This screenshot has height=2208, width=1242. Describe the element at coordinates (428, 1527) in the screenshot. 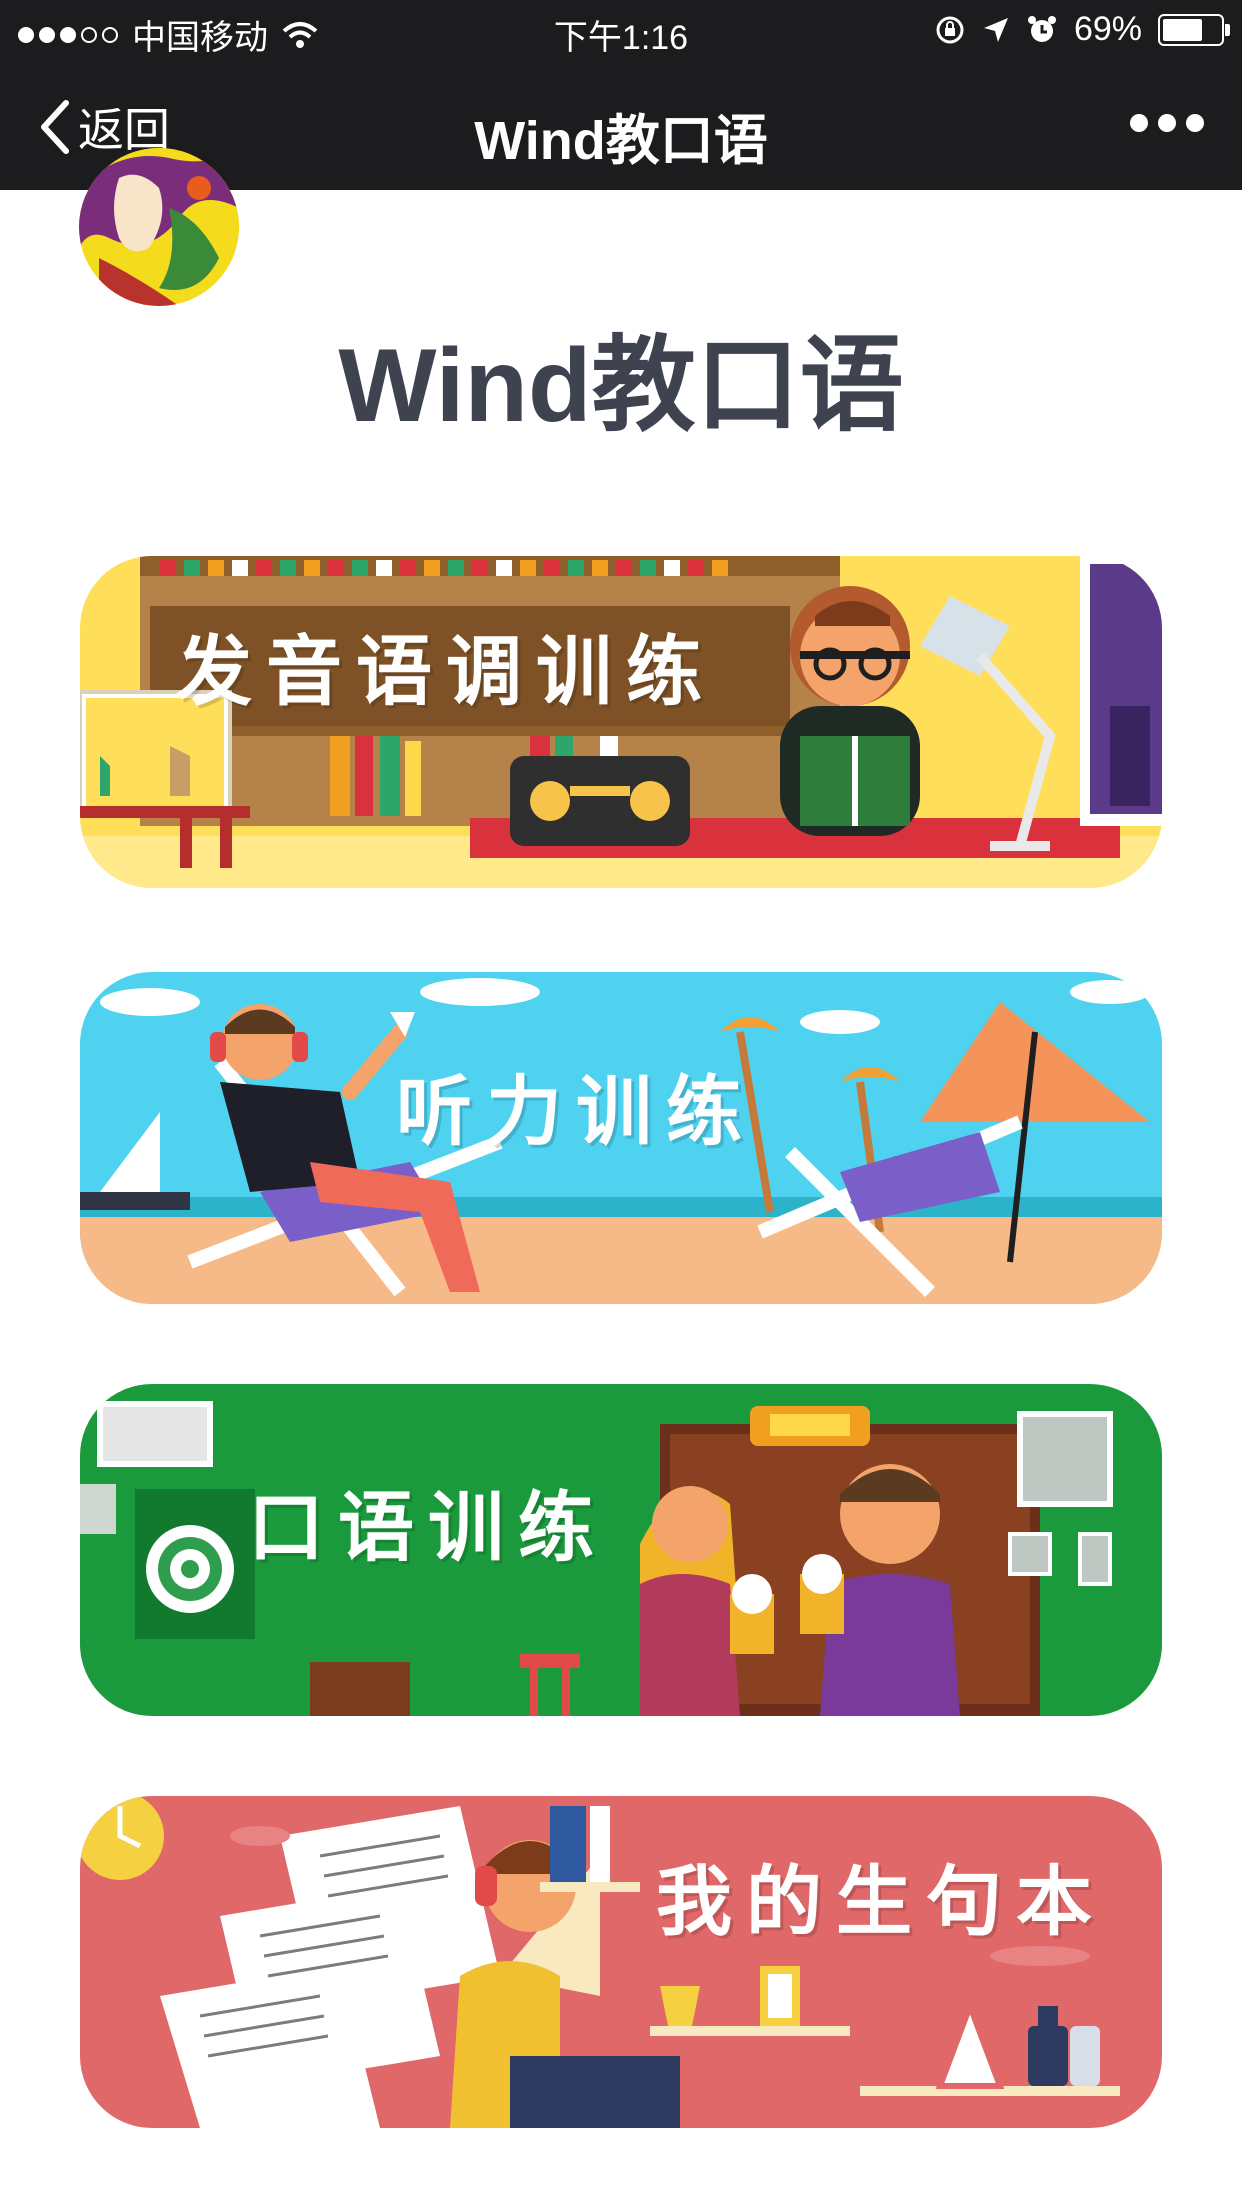

I see `banner-label: 口语训练` at that location.